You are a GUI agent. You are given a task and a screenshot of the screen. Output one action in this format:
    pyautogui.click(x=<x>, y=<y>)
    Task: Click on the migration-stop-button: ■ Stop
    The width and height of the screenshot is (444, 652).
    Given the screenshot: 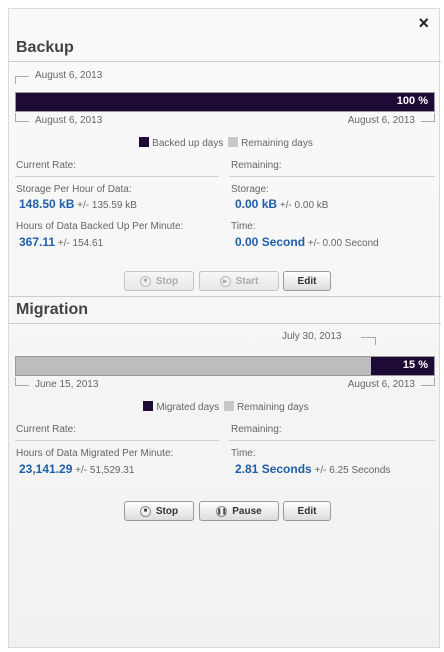 What is the action you would take?
    pyautogui.click(x=159, y=511)
    